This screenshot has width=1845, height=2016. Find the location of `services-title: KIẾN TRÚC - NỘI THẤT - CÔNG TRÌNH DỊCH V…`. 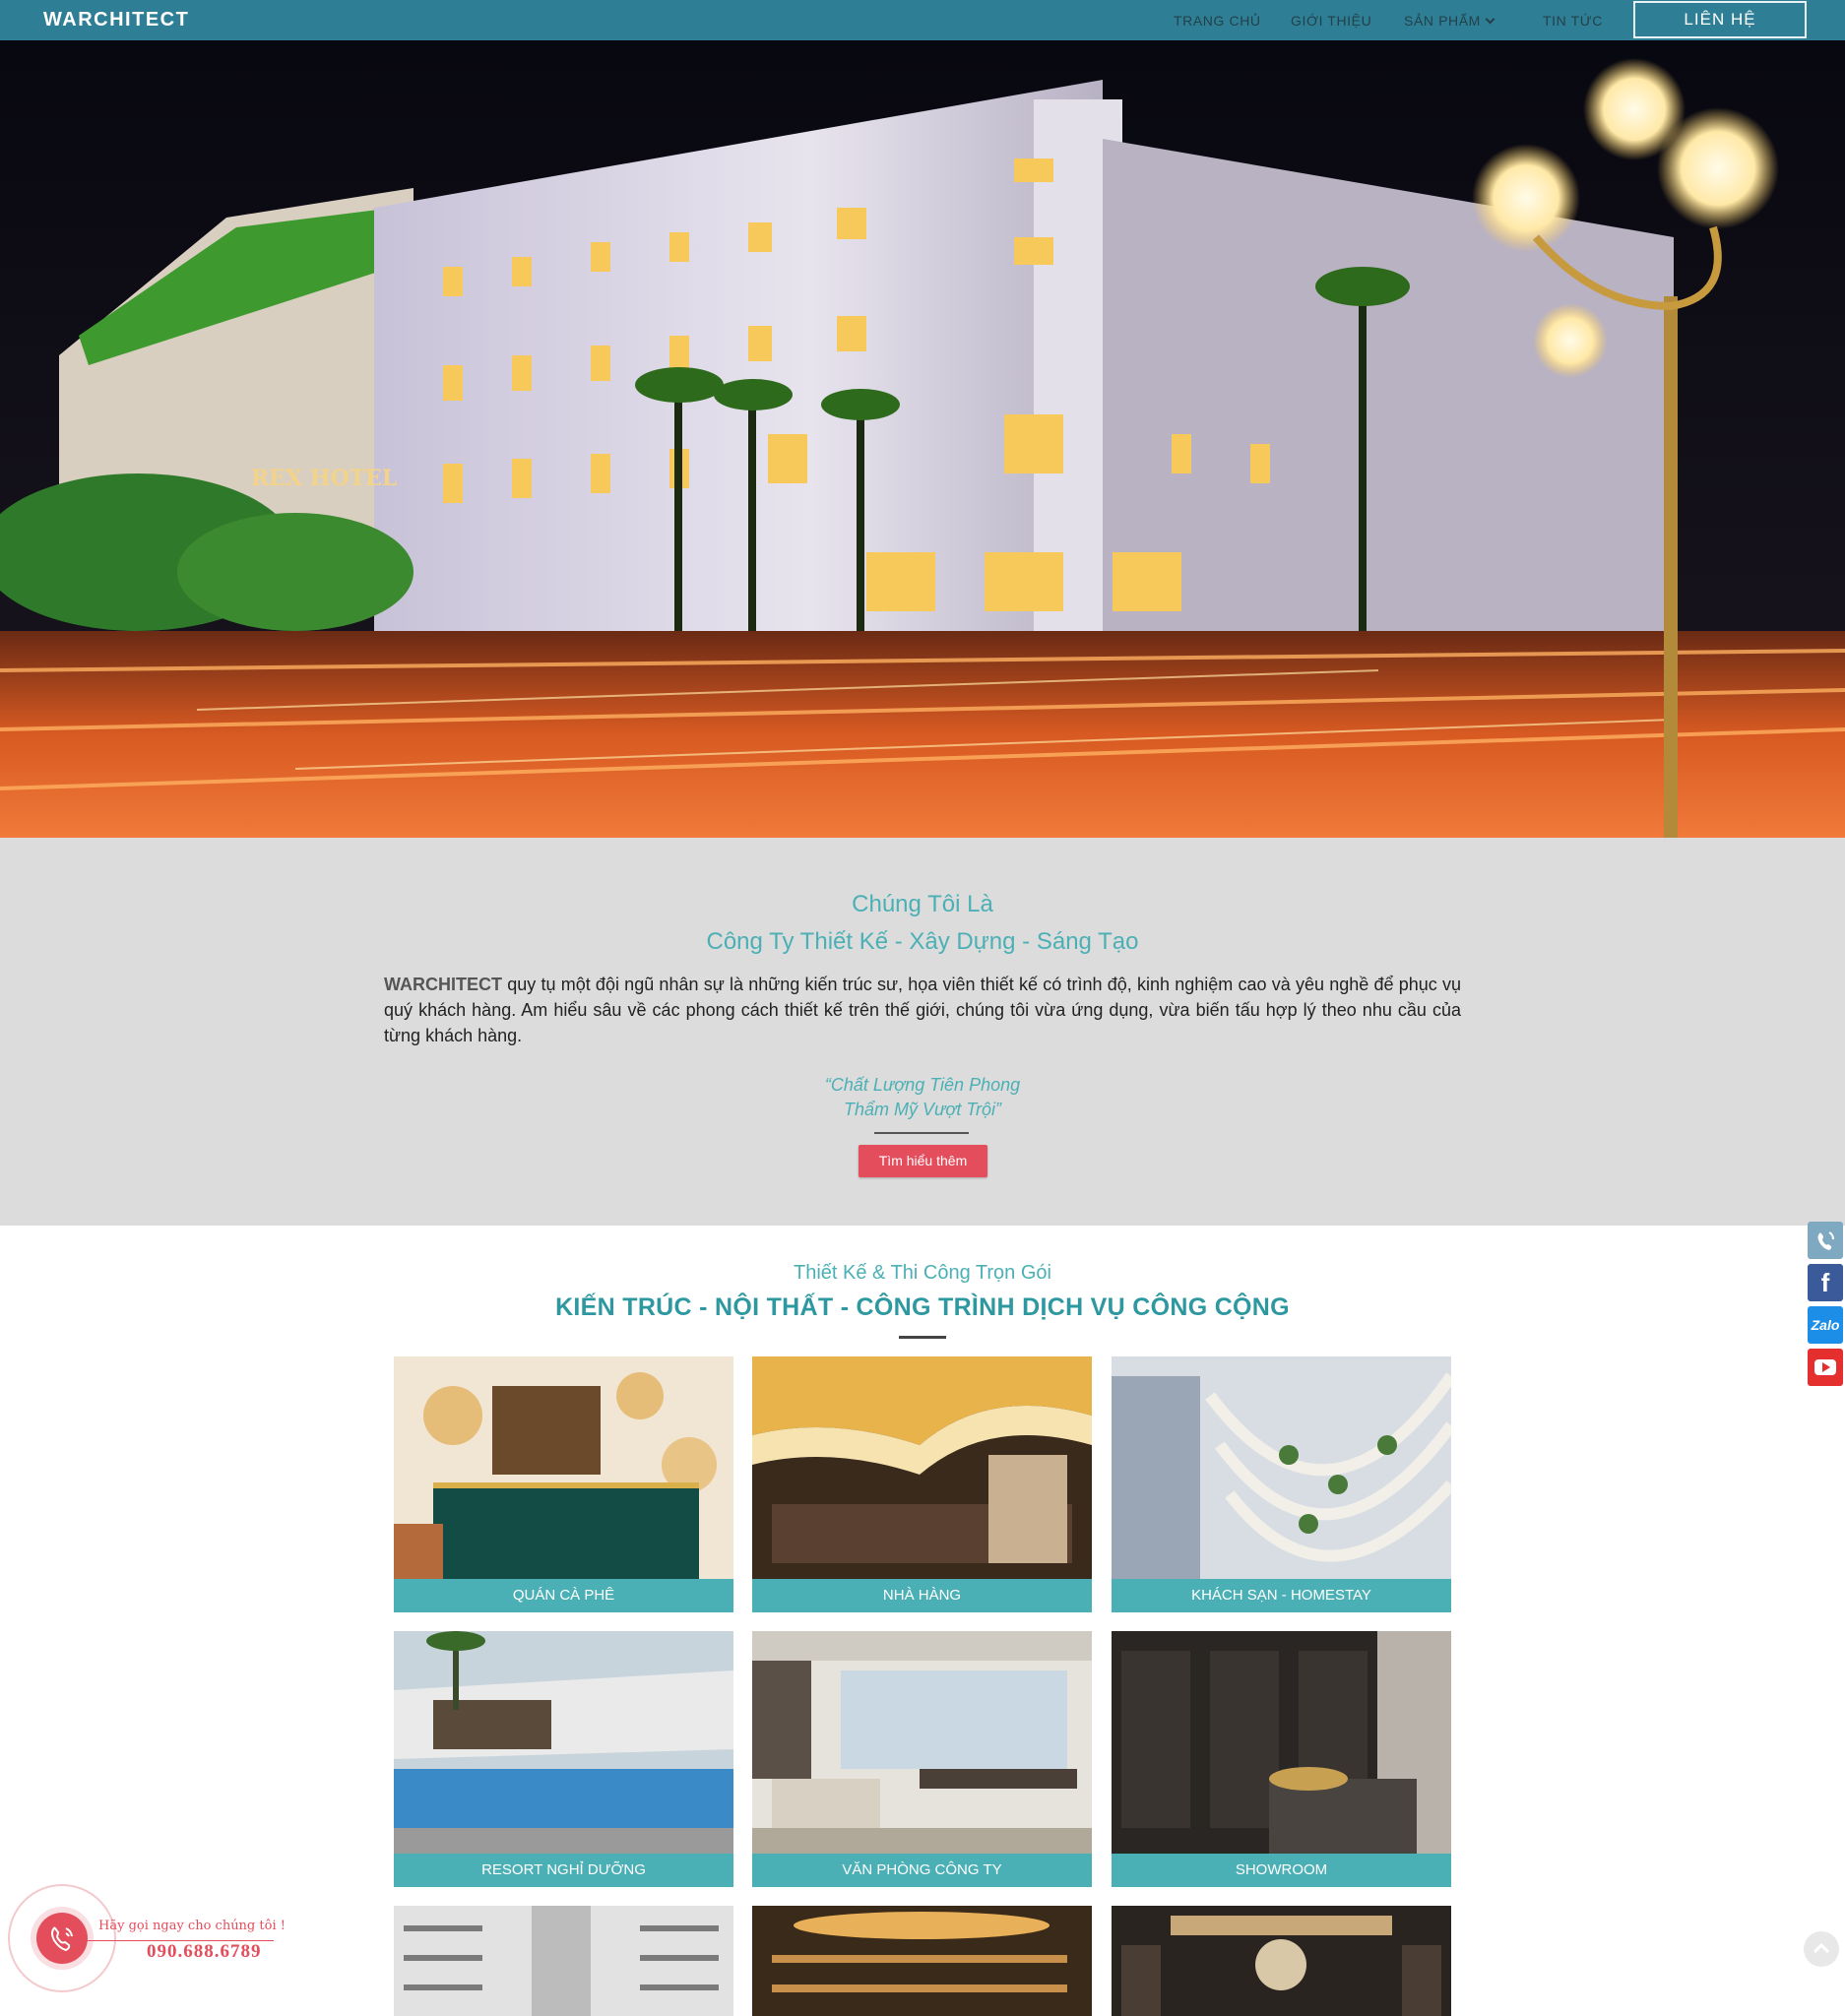

services-title: KIẾN TRÚC - NỘI THẤT - CÔNG TRÌNH DỊCH V… is located at coordinates (923, 1307).